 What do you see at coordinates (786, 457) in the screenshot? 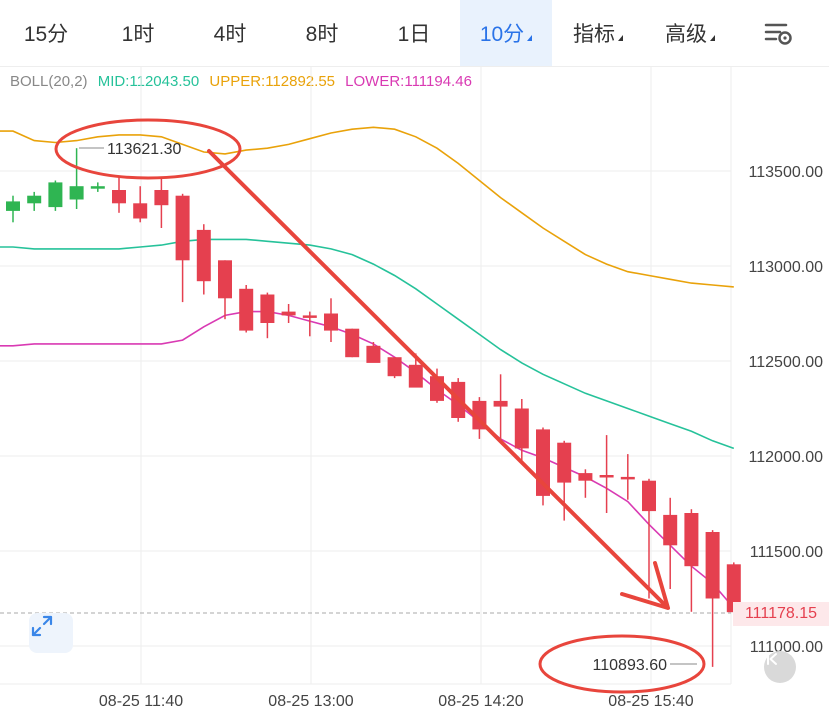
I see `y-tick-label: 112000.00` at bounding box center [786, 457].